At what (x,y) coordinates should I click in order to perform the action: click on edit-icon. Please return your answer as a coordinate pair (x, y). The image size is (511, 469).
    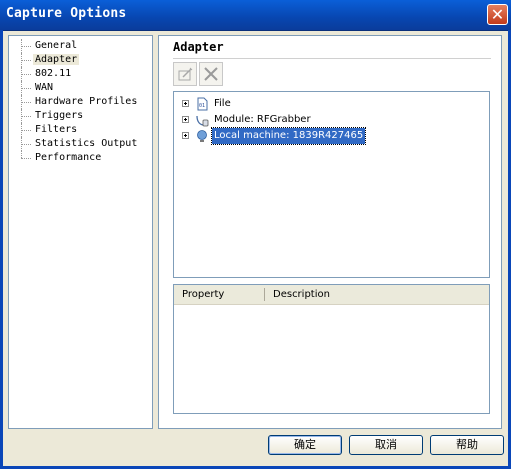
    Looking at the image, I should click on (185, 74).